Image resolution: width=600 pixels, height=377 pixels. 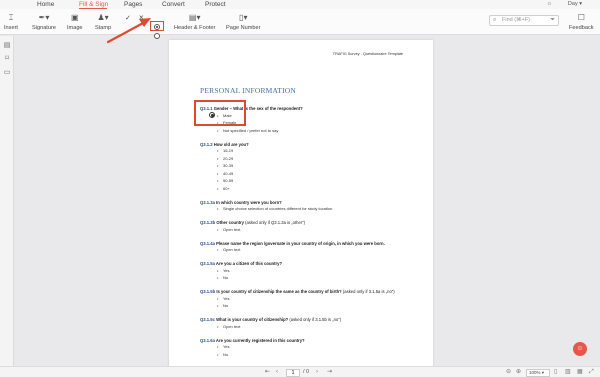 I want to click on question-text: Other country, so click(x=230, y=222).